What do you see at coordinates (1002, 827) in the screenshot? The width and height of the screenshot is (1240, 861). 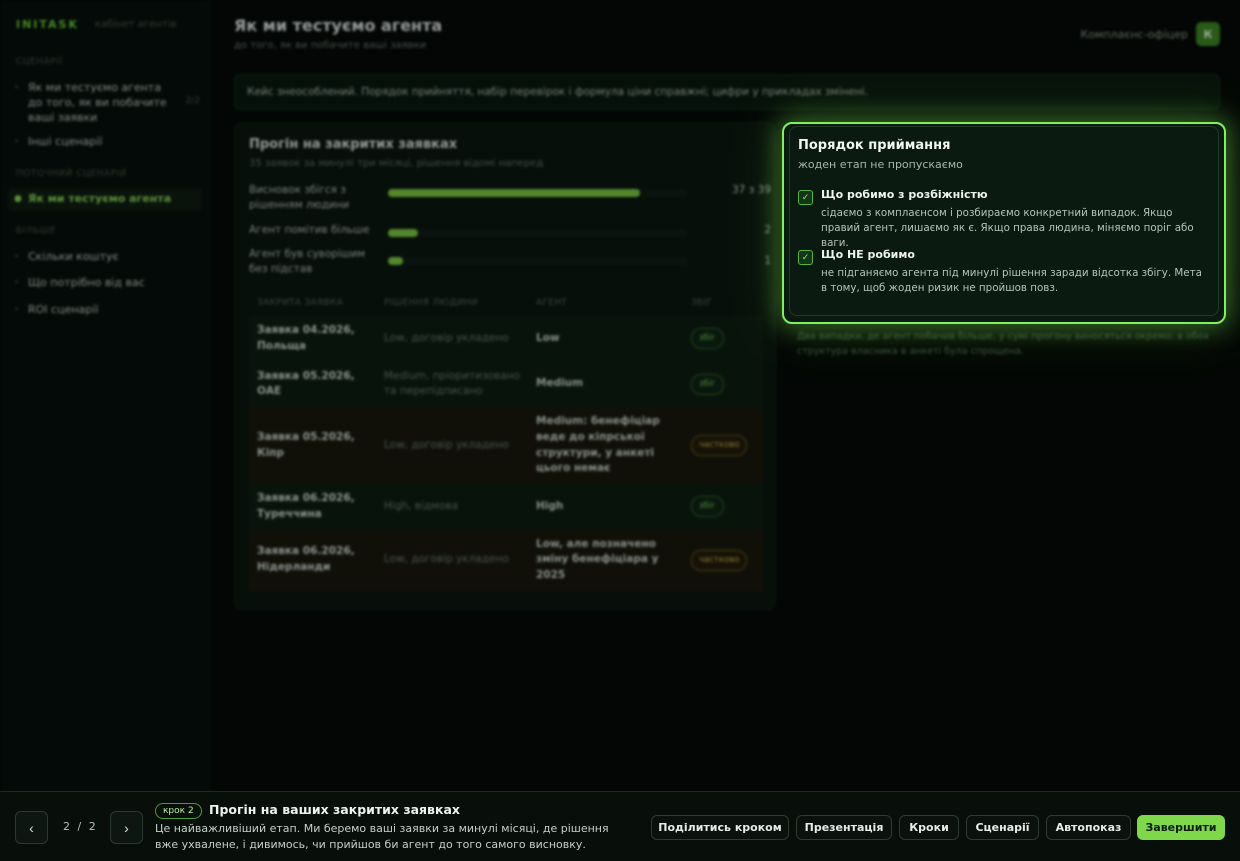 I see `scenarios-button: Сценарії` at bounding box center [1002, 827].